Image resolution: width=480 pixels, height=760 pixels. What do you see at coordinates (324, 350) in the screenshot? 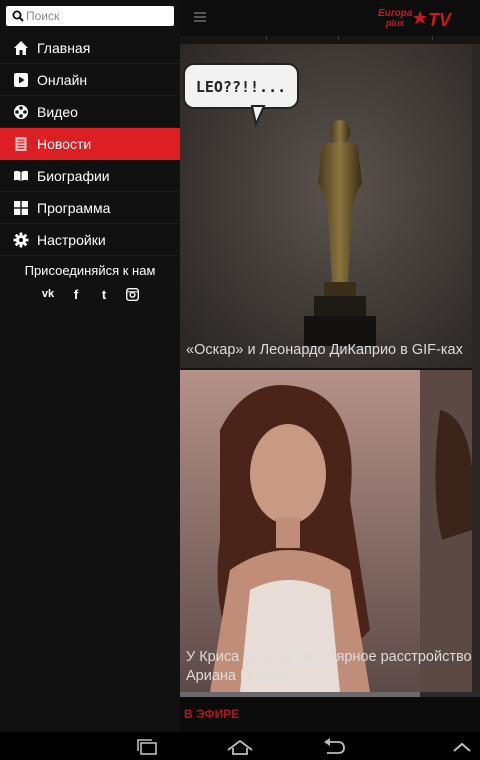
I see `news-card-title: «Оскар» и Леонардо ДиКаприо в GIF-ках` at bounding box center [324, 350].